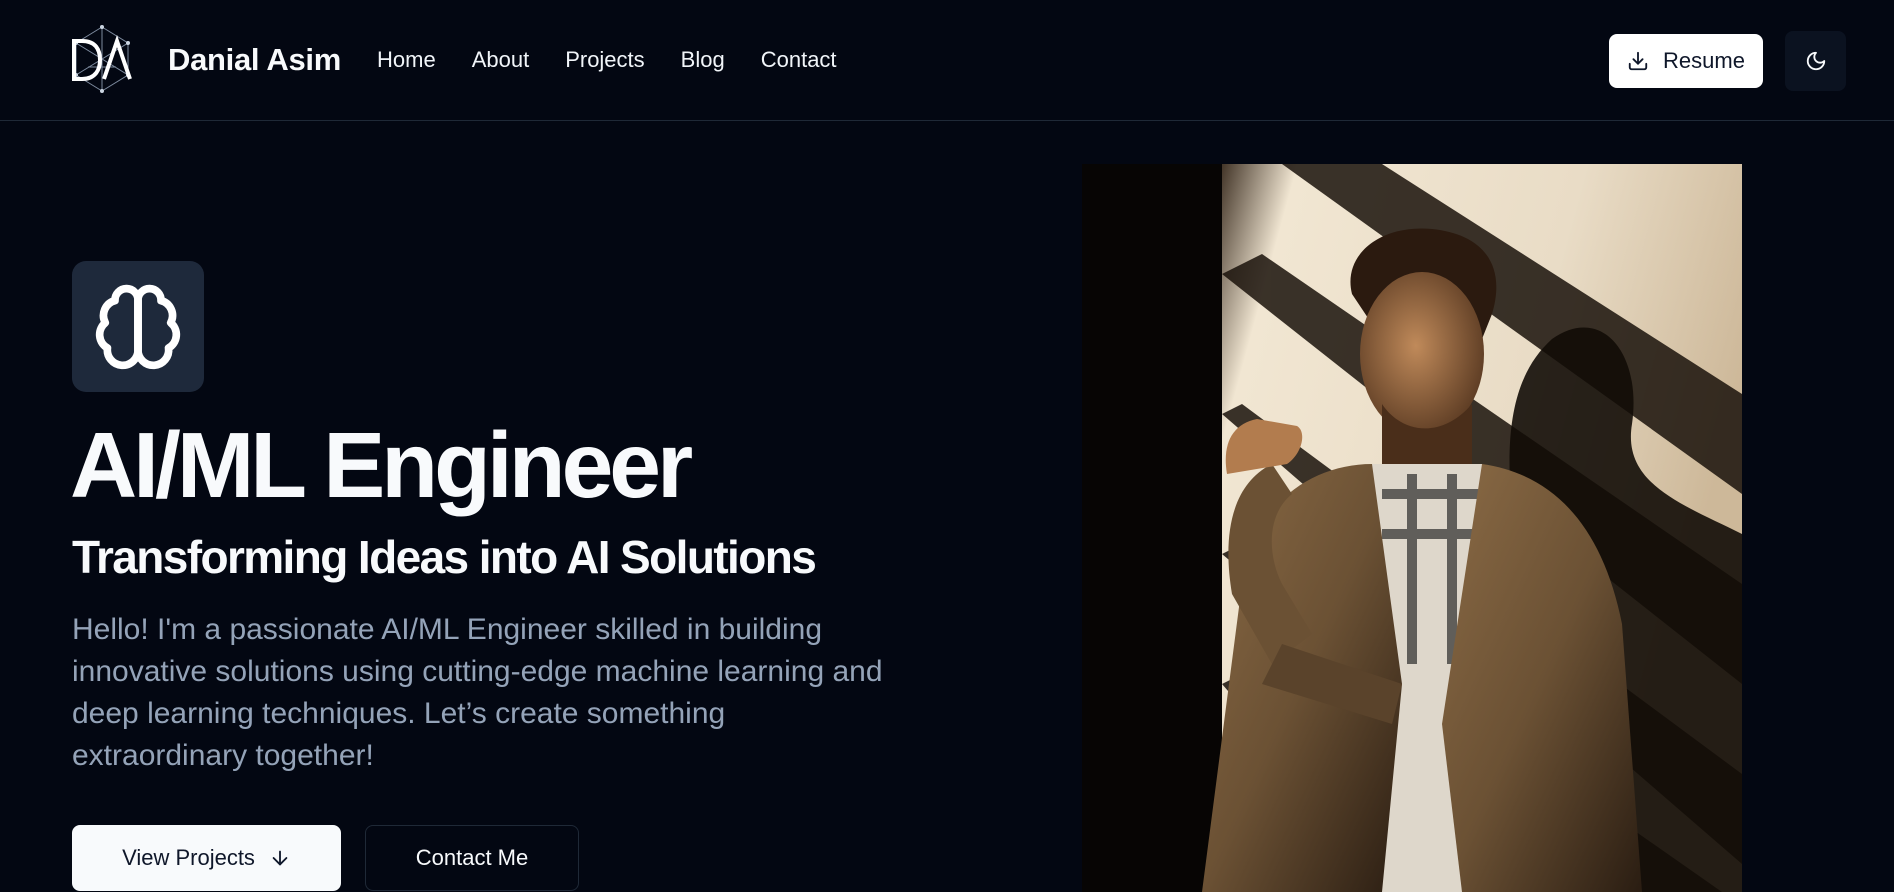 Image resolution: width=1894 pixels, height=892 pixels. What do you see at coordinates (703, 60) in the screenshot?
I see `nav-blog-link: Blog` at bounding box center [703, 60].